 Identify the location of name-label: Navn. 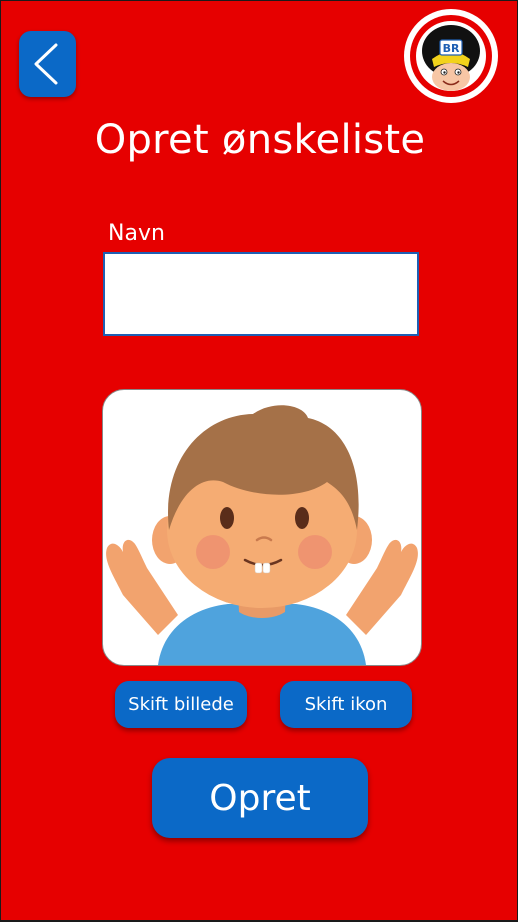
(136, 233).